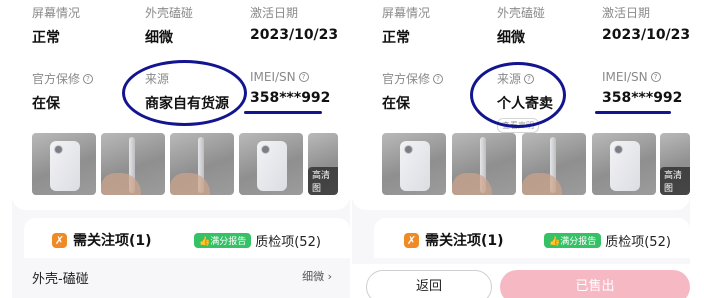 The height and width of the screenshot is (298, 704). What do you see at coordinates (317, 276) in the screenshot?
I see `row-value: 细微 ›` at bounding box center [317, 276].